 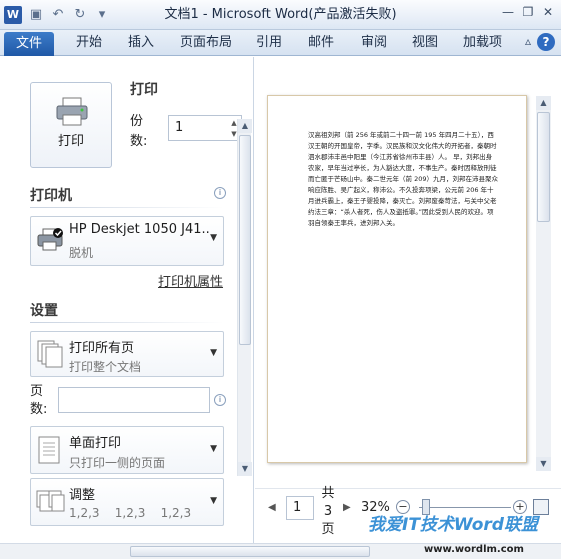 I want to click on copies-value: 1, so click(x=179, y=127).